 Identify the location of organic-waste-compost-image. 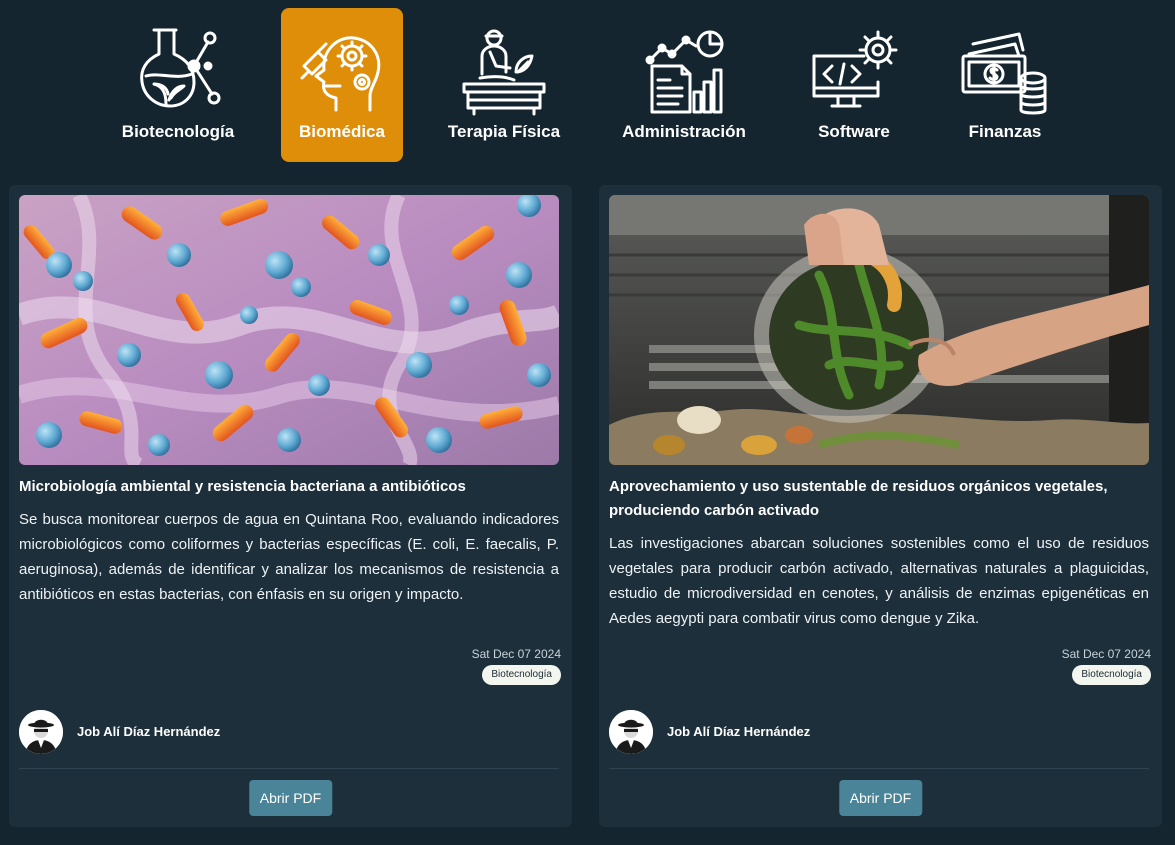
(879, 330).